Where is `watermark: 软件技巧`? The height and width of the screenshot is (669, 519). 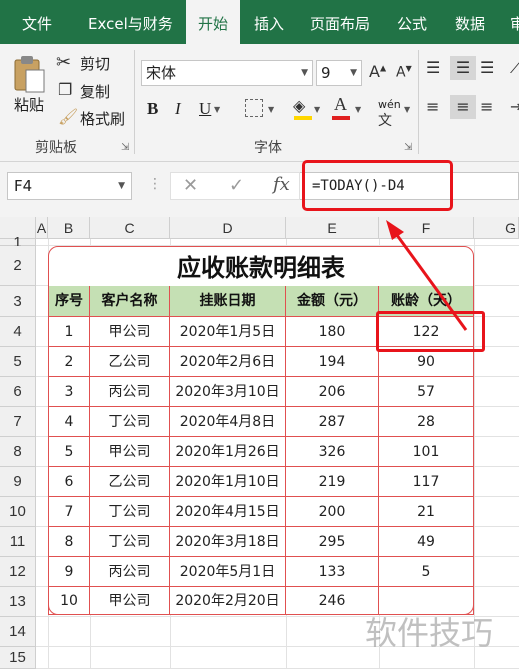
watermark: 软件技巧 is located at coordinates (429, 633).